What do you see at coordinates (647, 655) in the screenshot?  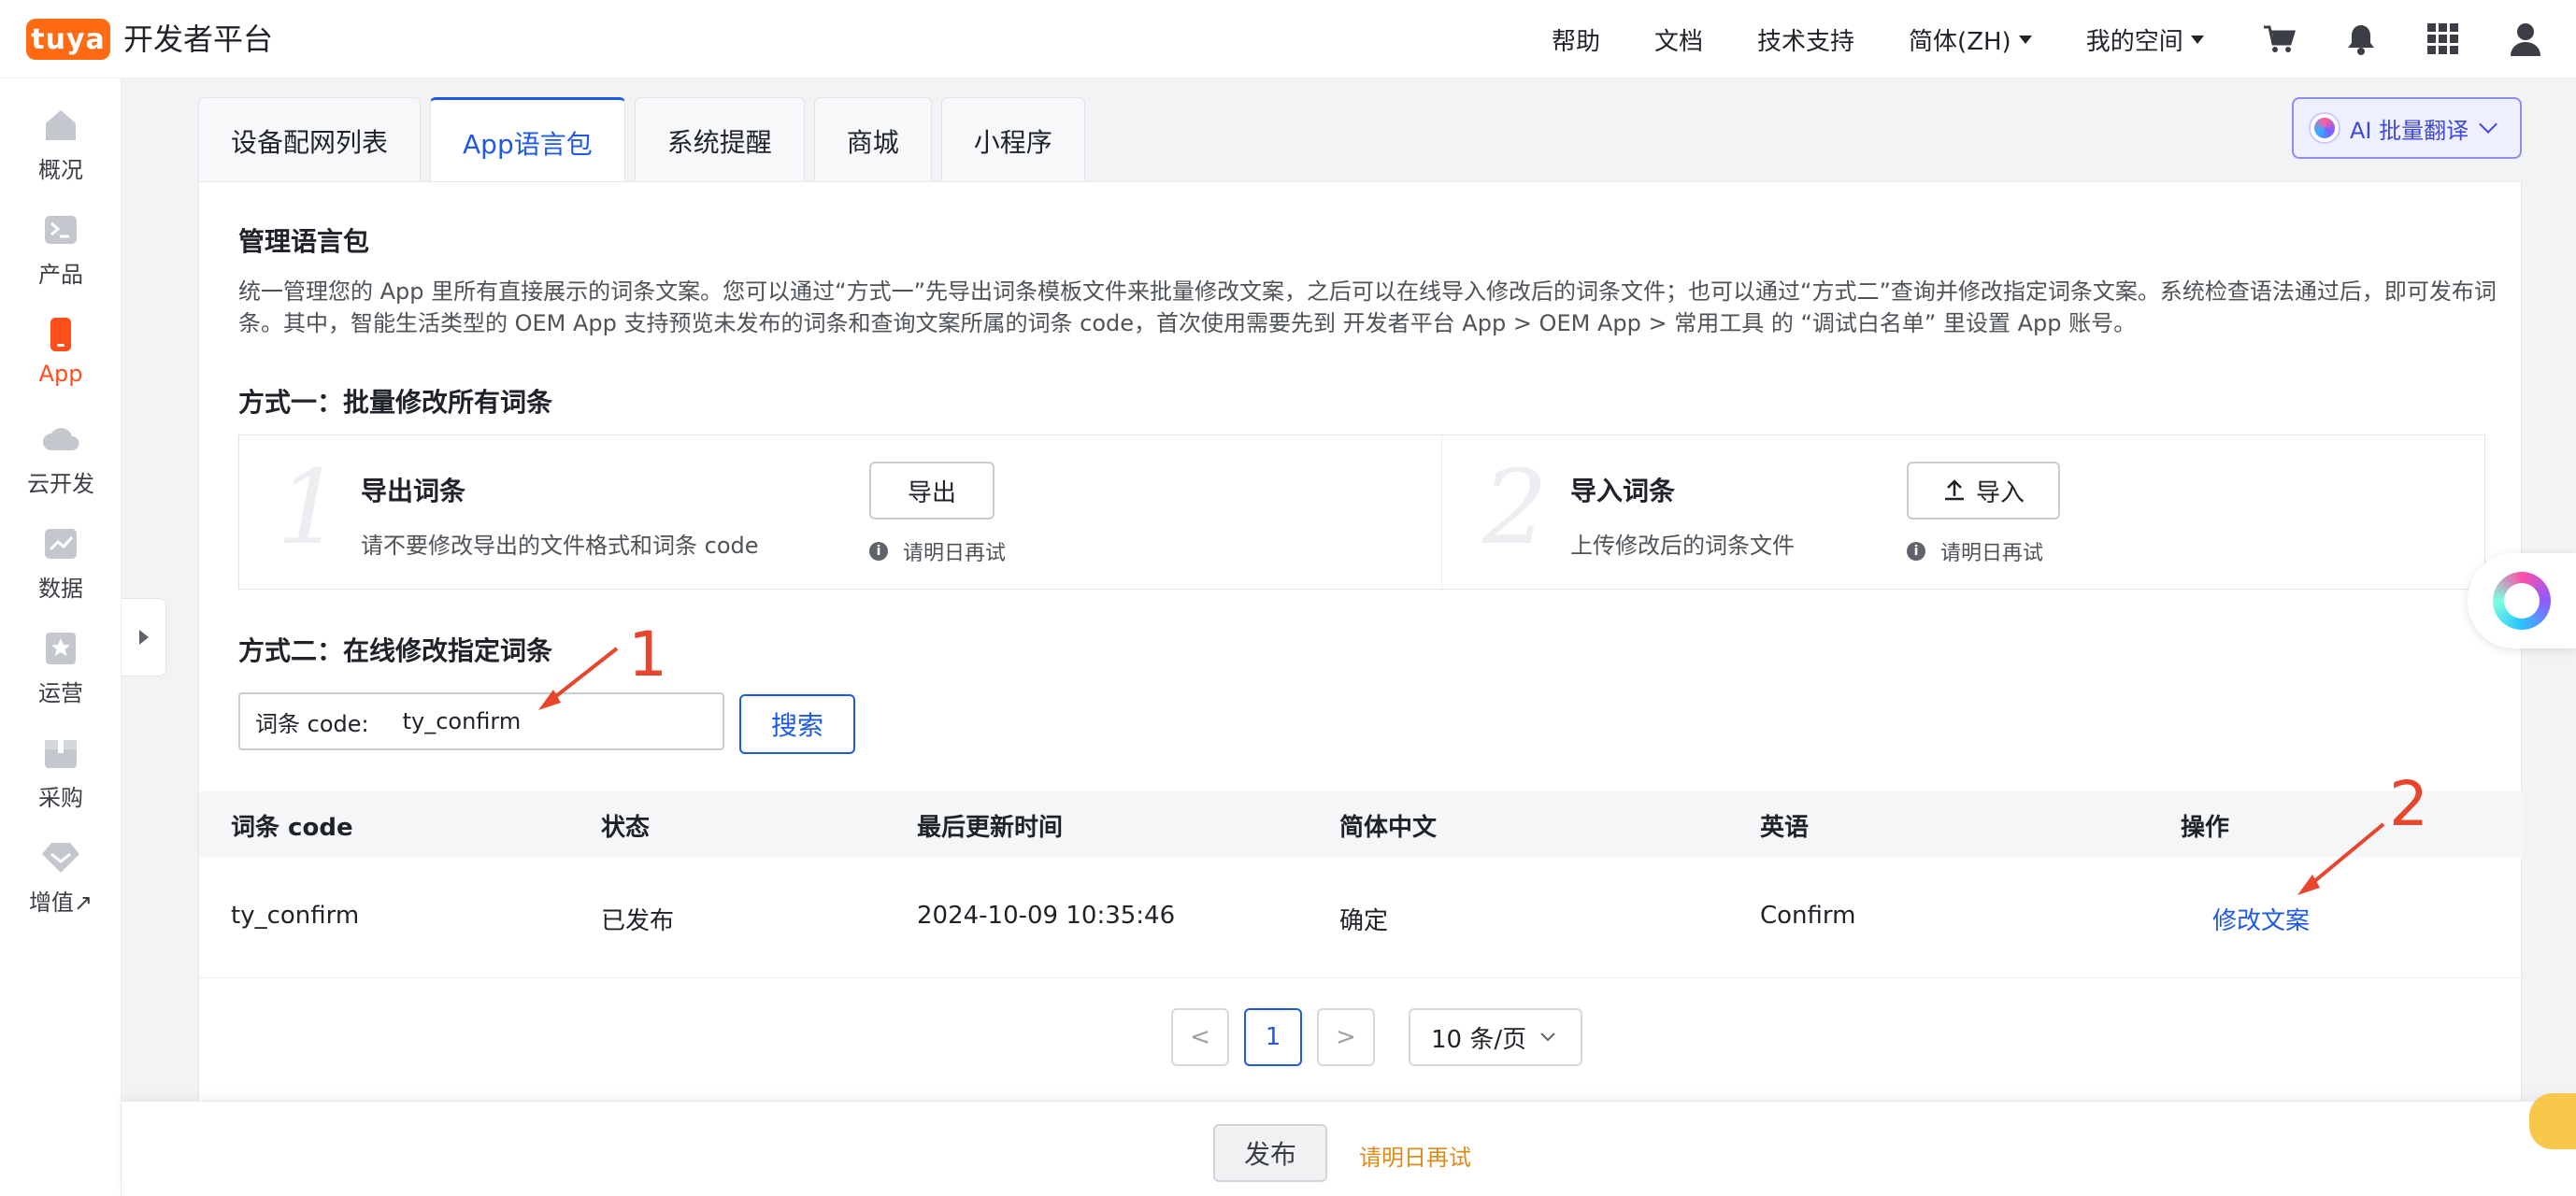 I see `annotation-number-1: 1` at bounding box center [647, 655].